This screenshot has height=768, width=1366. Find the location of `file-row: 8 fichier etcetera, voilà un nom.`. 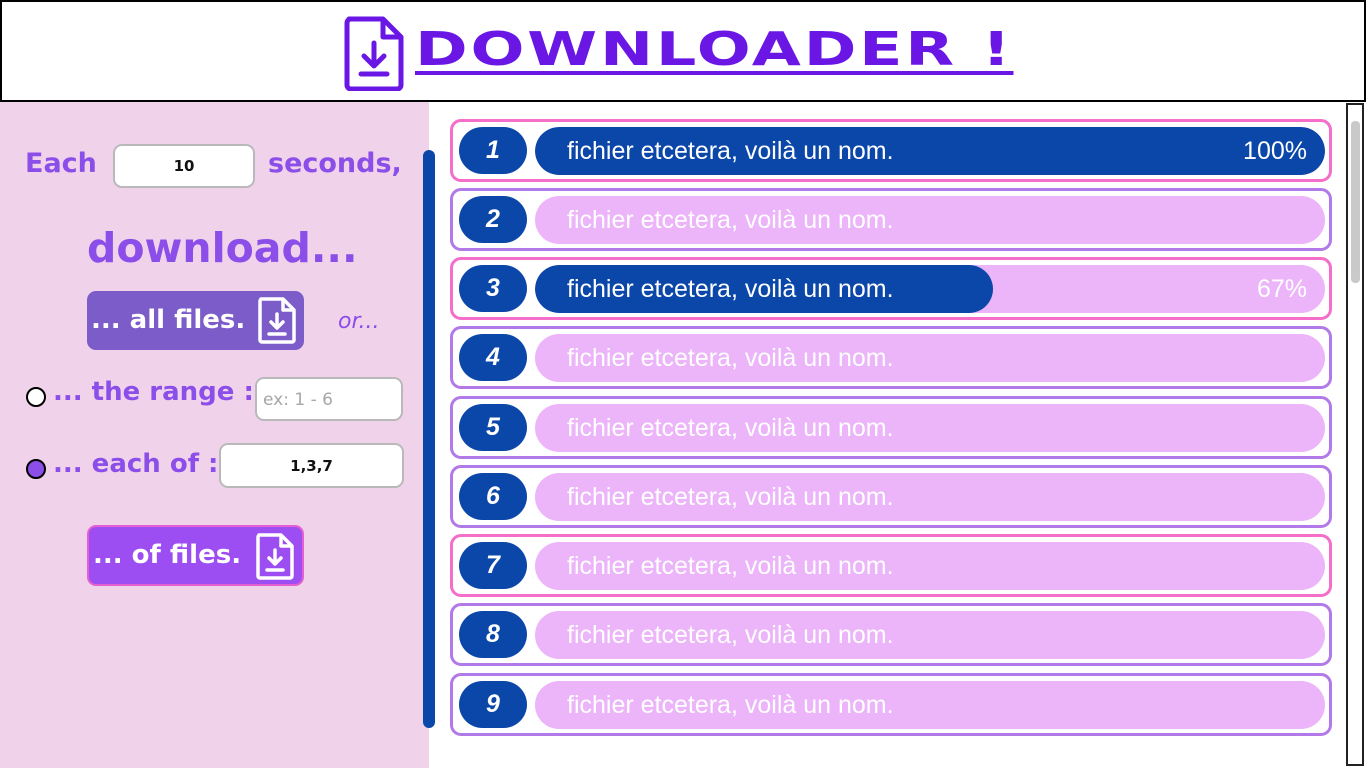

file-row: 8 fichier etcetera, voilà un nom. is located at coordinates (891, 634).